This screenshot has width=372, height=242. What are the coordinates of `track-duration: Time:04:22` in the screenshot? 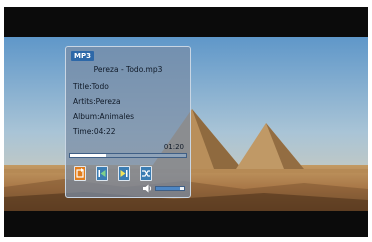 It's located at (94, 131).